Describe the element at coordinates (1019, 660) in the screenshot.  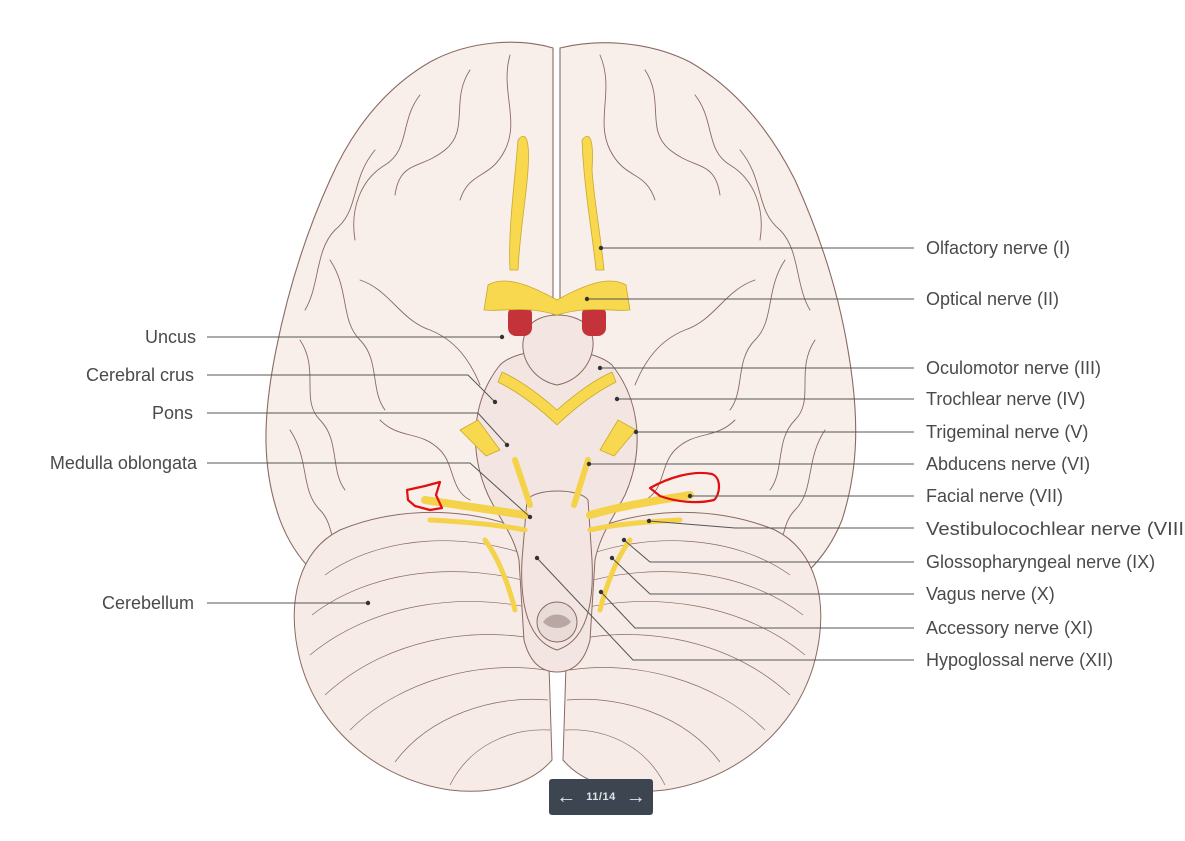
I see `label-hypoglossal-nerve: Hypoglossal nerve (XII)` at that location.